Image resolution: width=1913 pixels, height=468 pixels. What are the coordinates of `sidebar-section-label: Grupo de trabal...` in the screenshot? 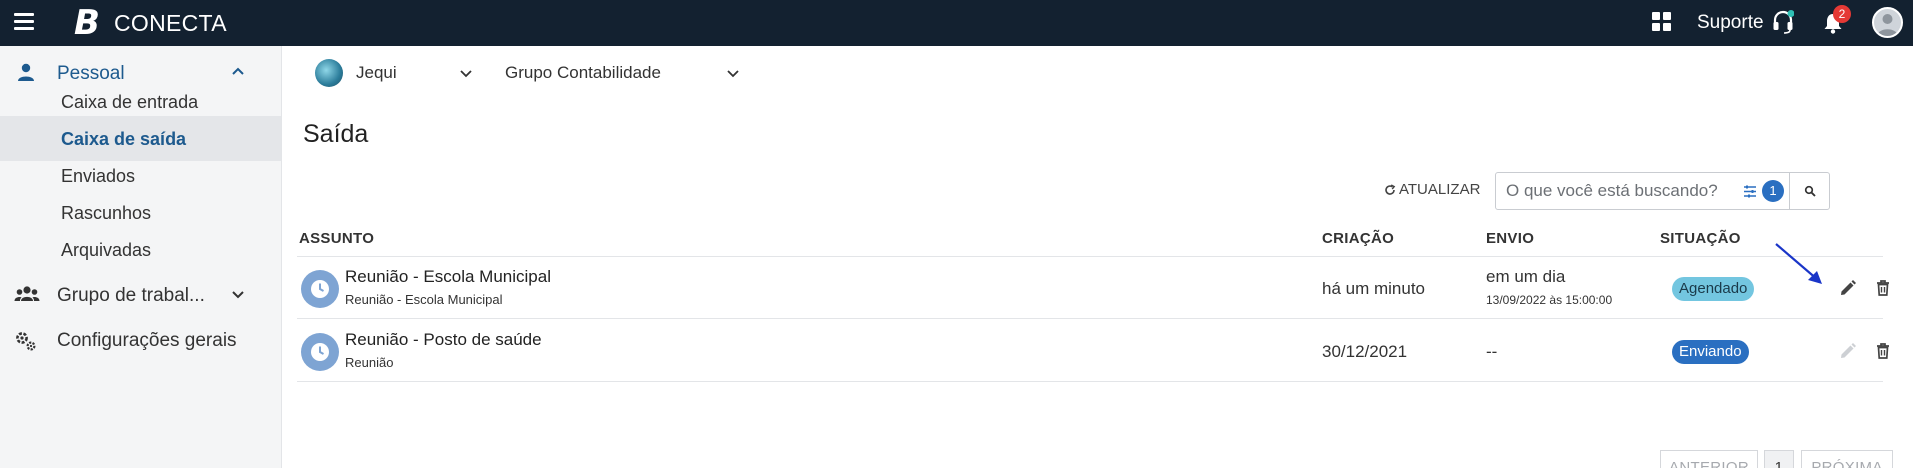 It's located at (131, 295).